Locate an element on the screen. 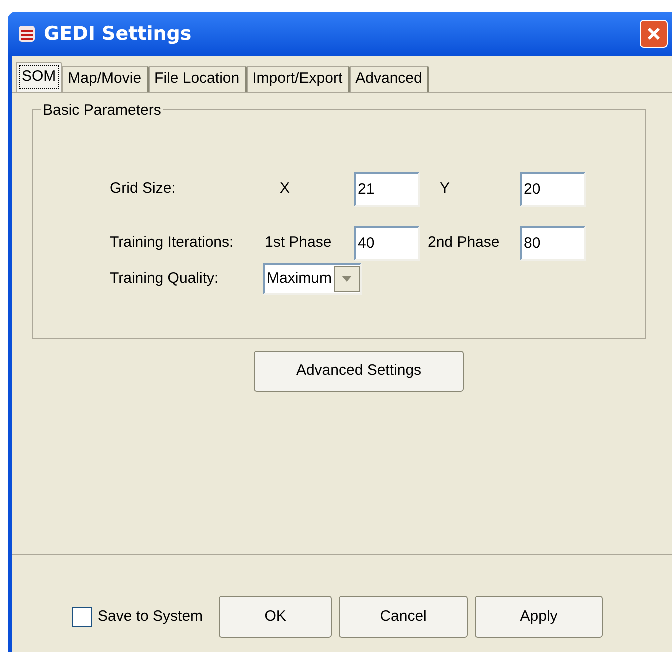 This screenshot has height=652, width=672. input-field: 21 is located at coordinates (387, 189).